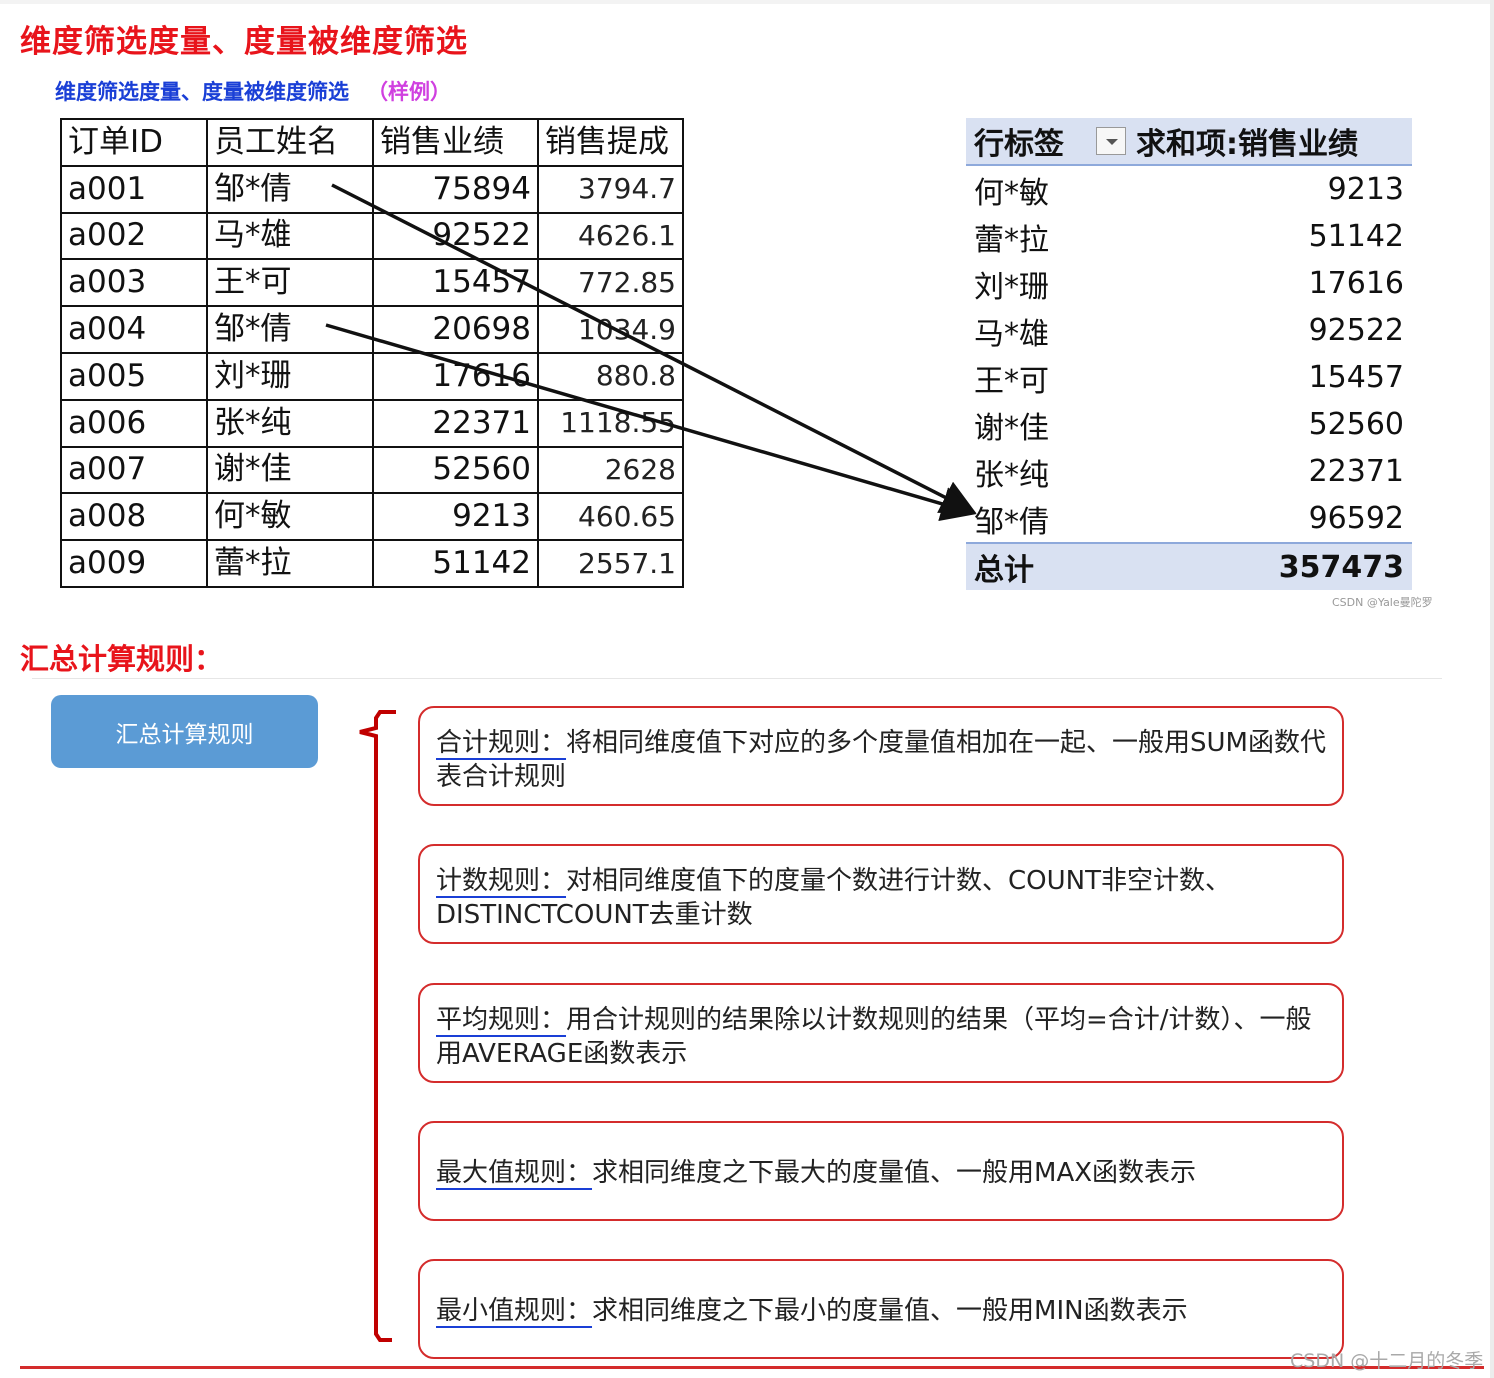  Describe the element at coordinates (1492, 689) in the screenshot. I see `right-border` at that location.